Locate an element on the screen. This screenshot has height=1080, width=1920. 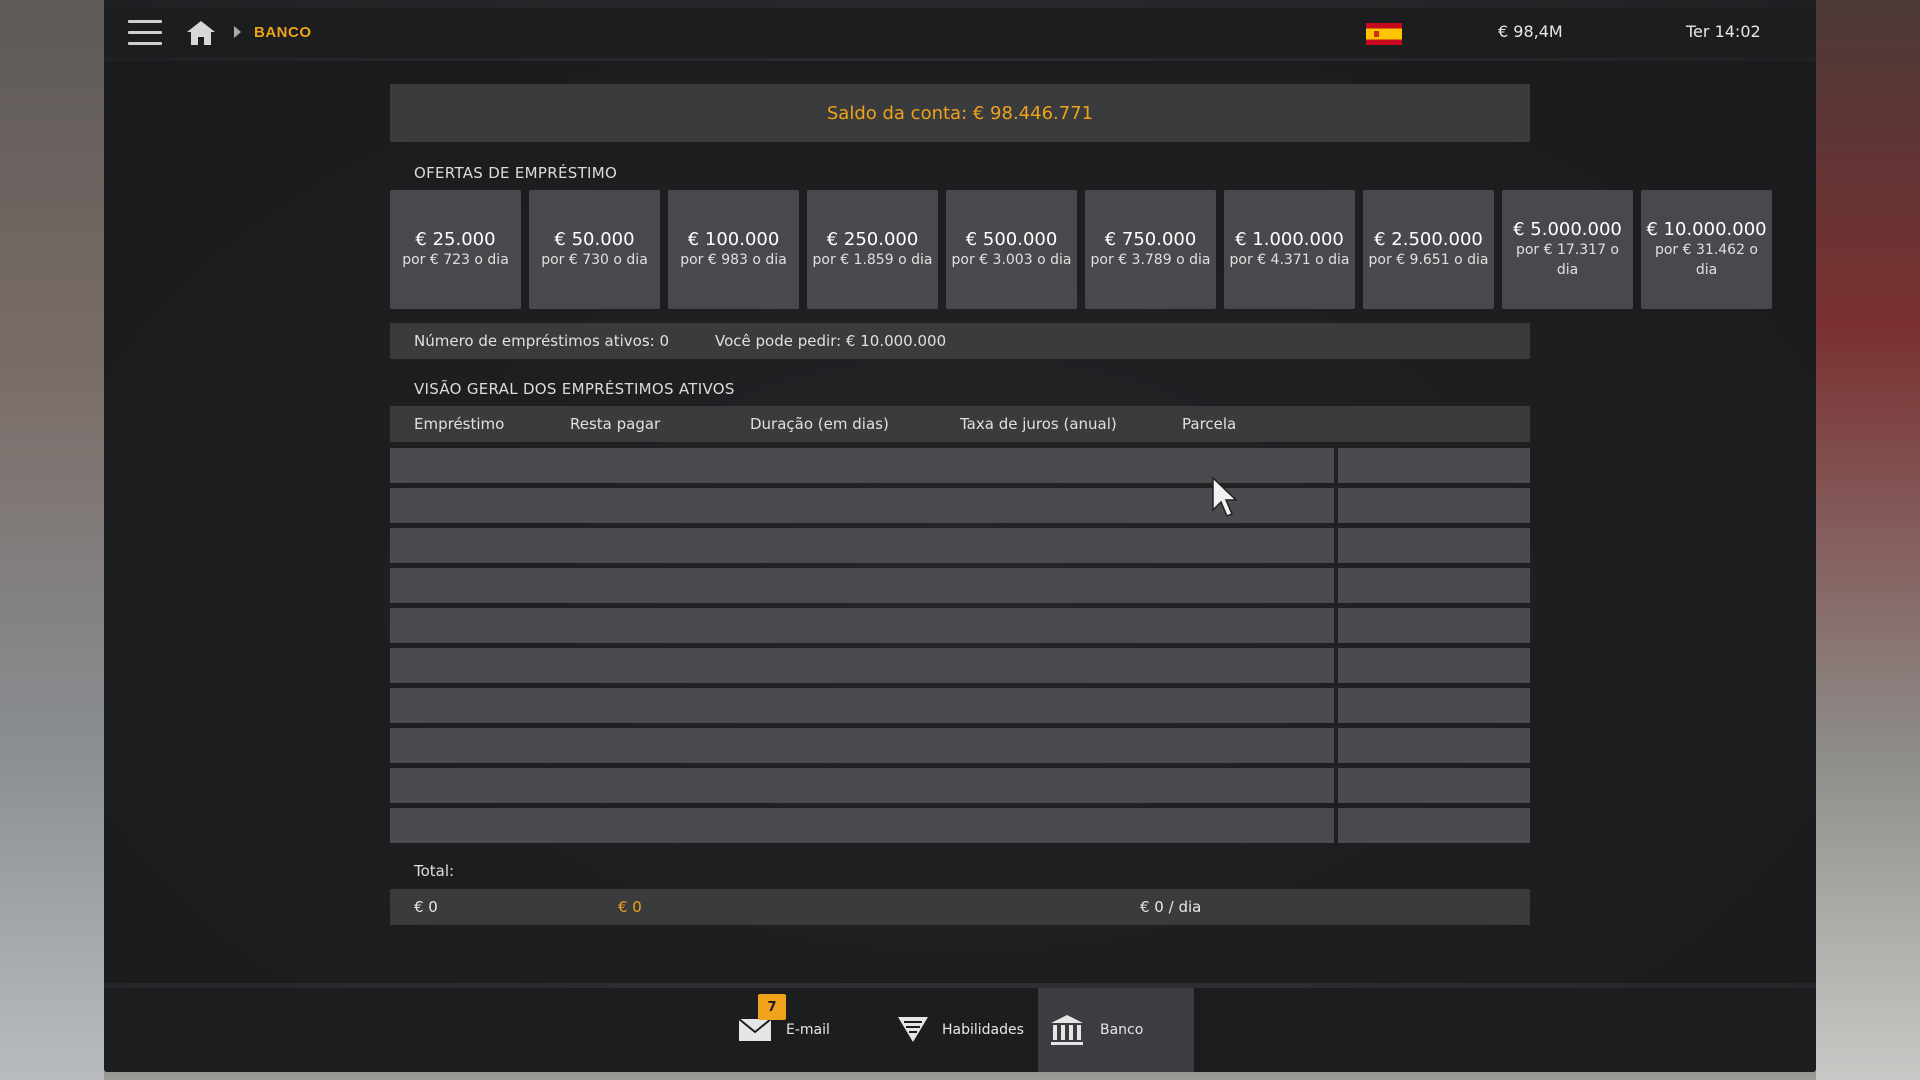
loan-offer-card: € 50.000 por € 730 o dia is located at coordinates (594, 249).